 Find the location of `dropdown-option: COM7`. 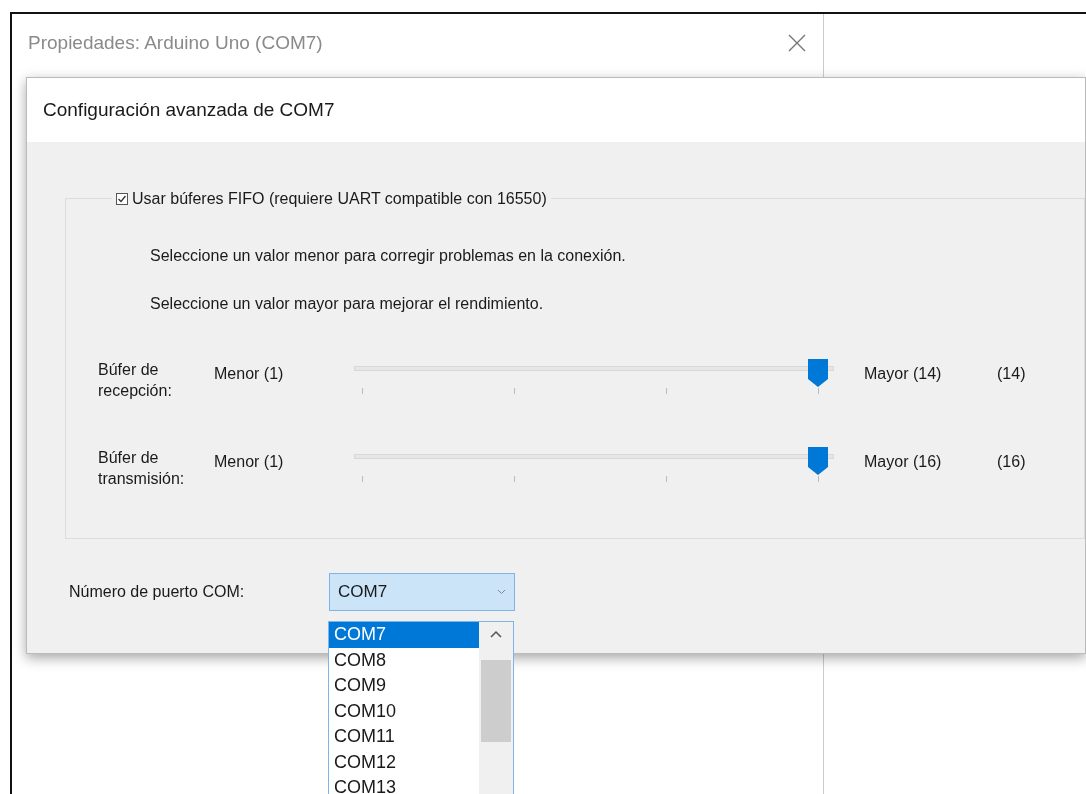

dropdown-option: COM7 is located at coordinates (404, 635).